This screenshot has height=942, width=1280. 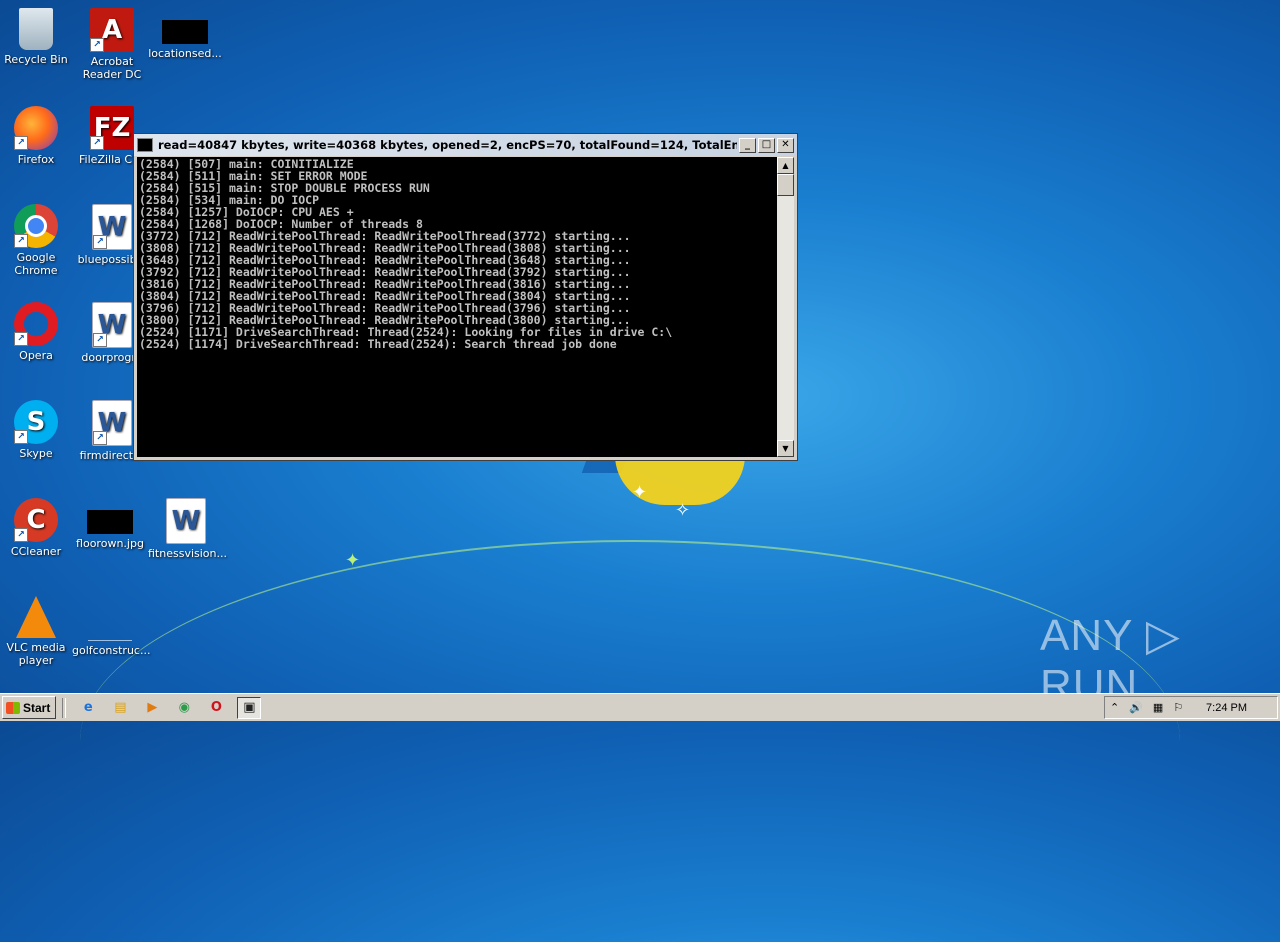 I want to click on volume-icon: 🔊, so click(x=1136, y=707).